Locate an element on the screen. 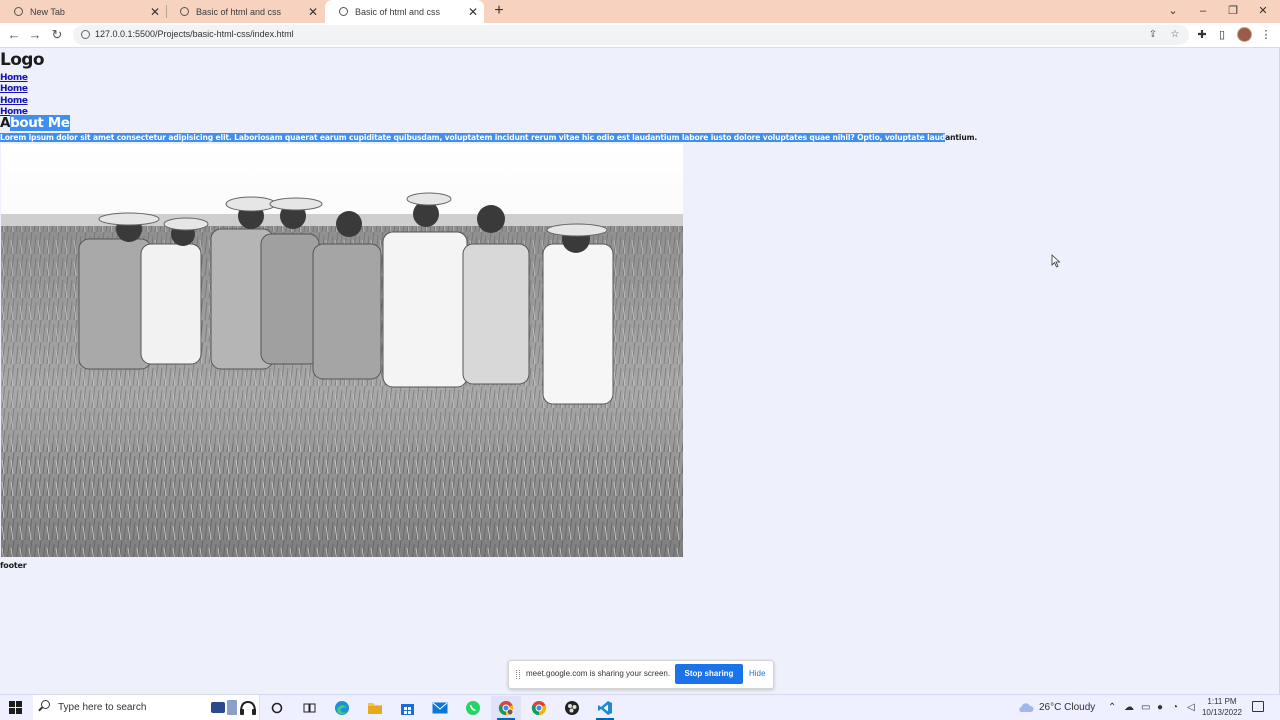  onedrive-cloud-icon: ☁ is located at coordinates (1129, 707).